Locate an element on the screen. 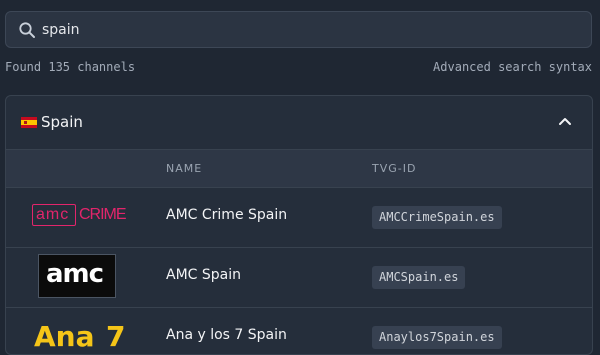 The image size is (600, 355). table-row: Ana 7 Ana y los 7 Spain Anaylos7Spain.es is located at coordinates (299, 331).